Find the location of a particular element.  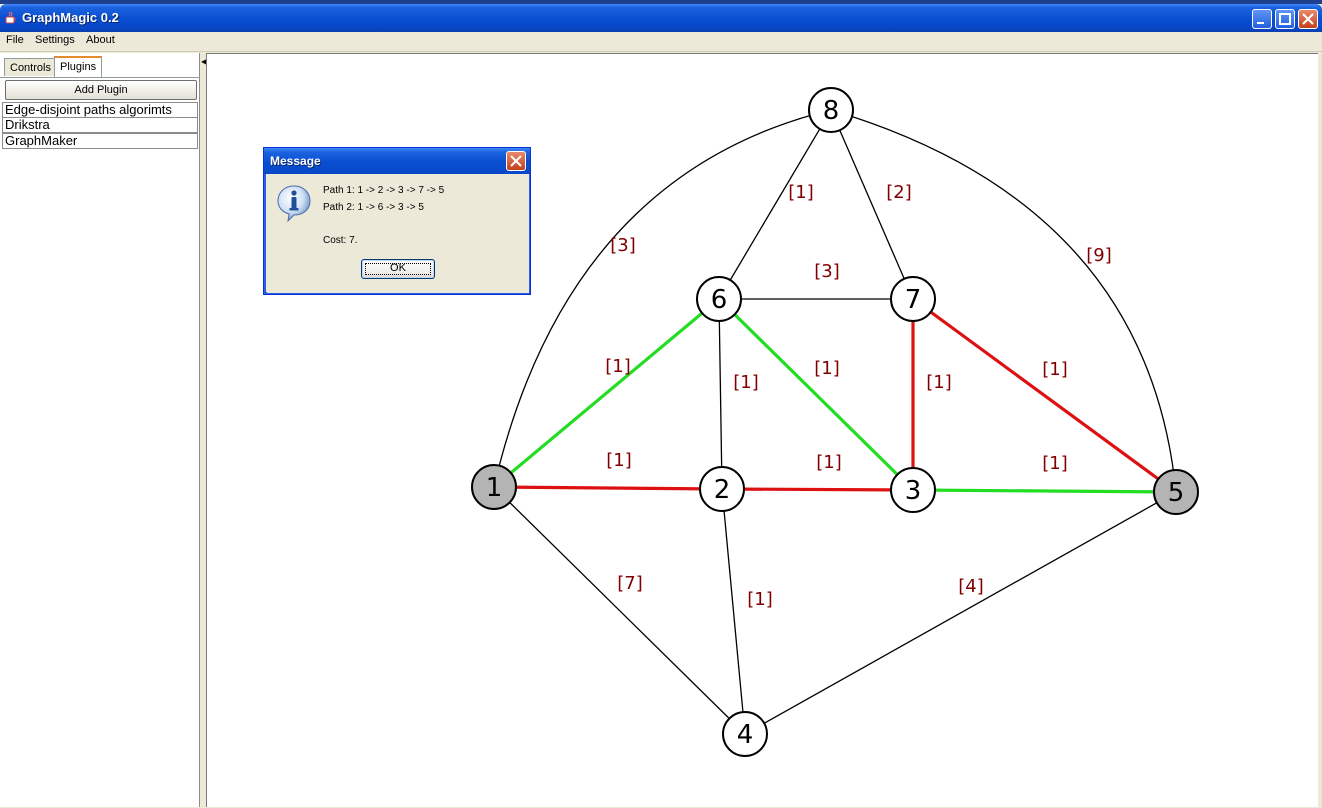

minimize-icon is located at coordinates (1260, 23).